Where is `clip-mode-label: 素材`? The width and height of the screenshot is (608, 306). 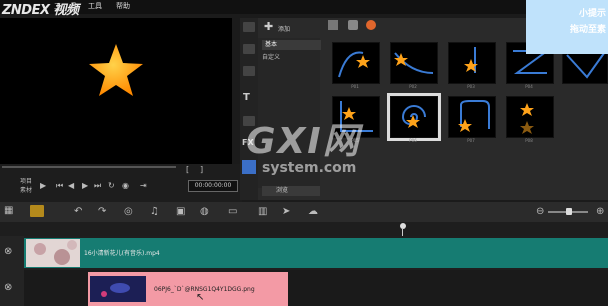 clip-mode-label: 素材 is located at coordinates (26, 189).